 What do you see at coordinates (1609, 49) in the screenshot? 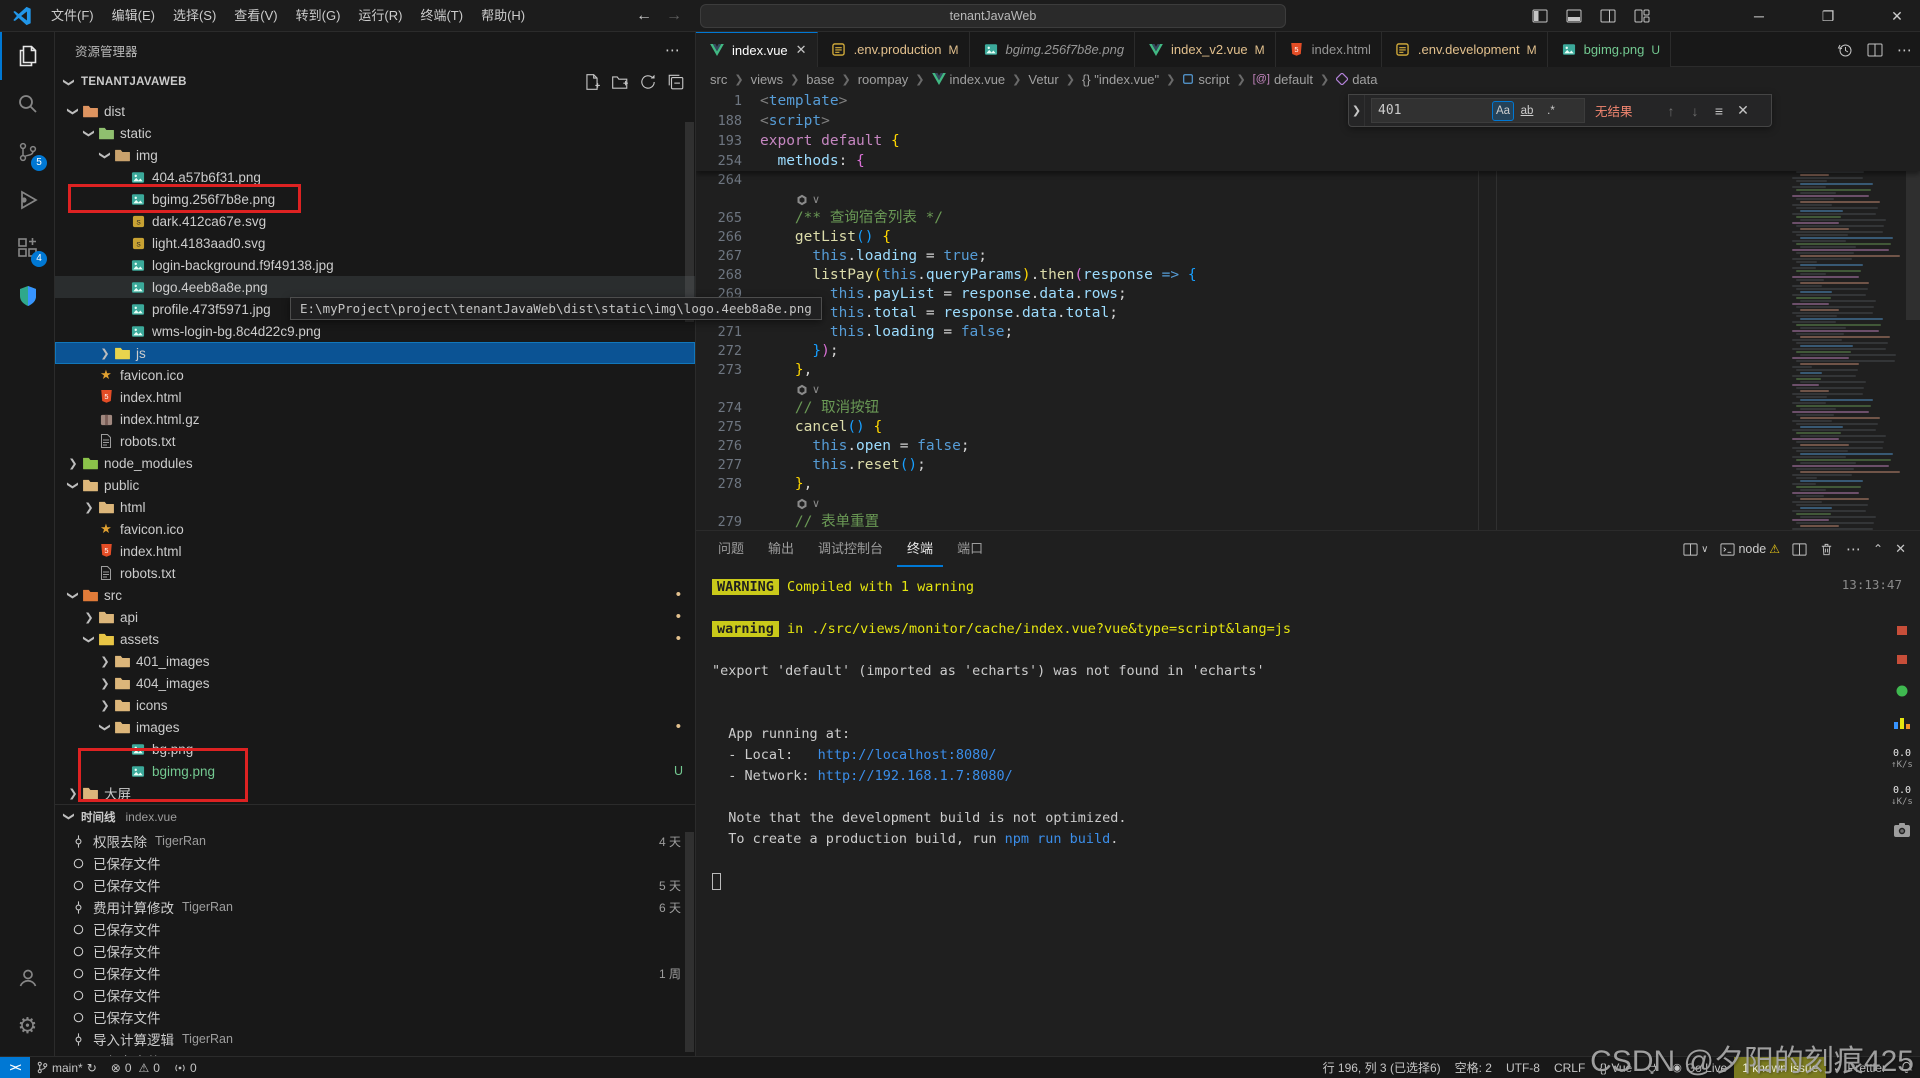
I see `tab-bgimg.png: bgimg.png U` at bounding box center [1609, 49].